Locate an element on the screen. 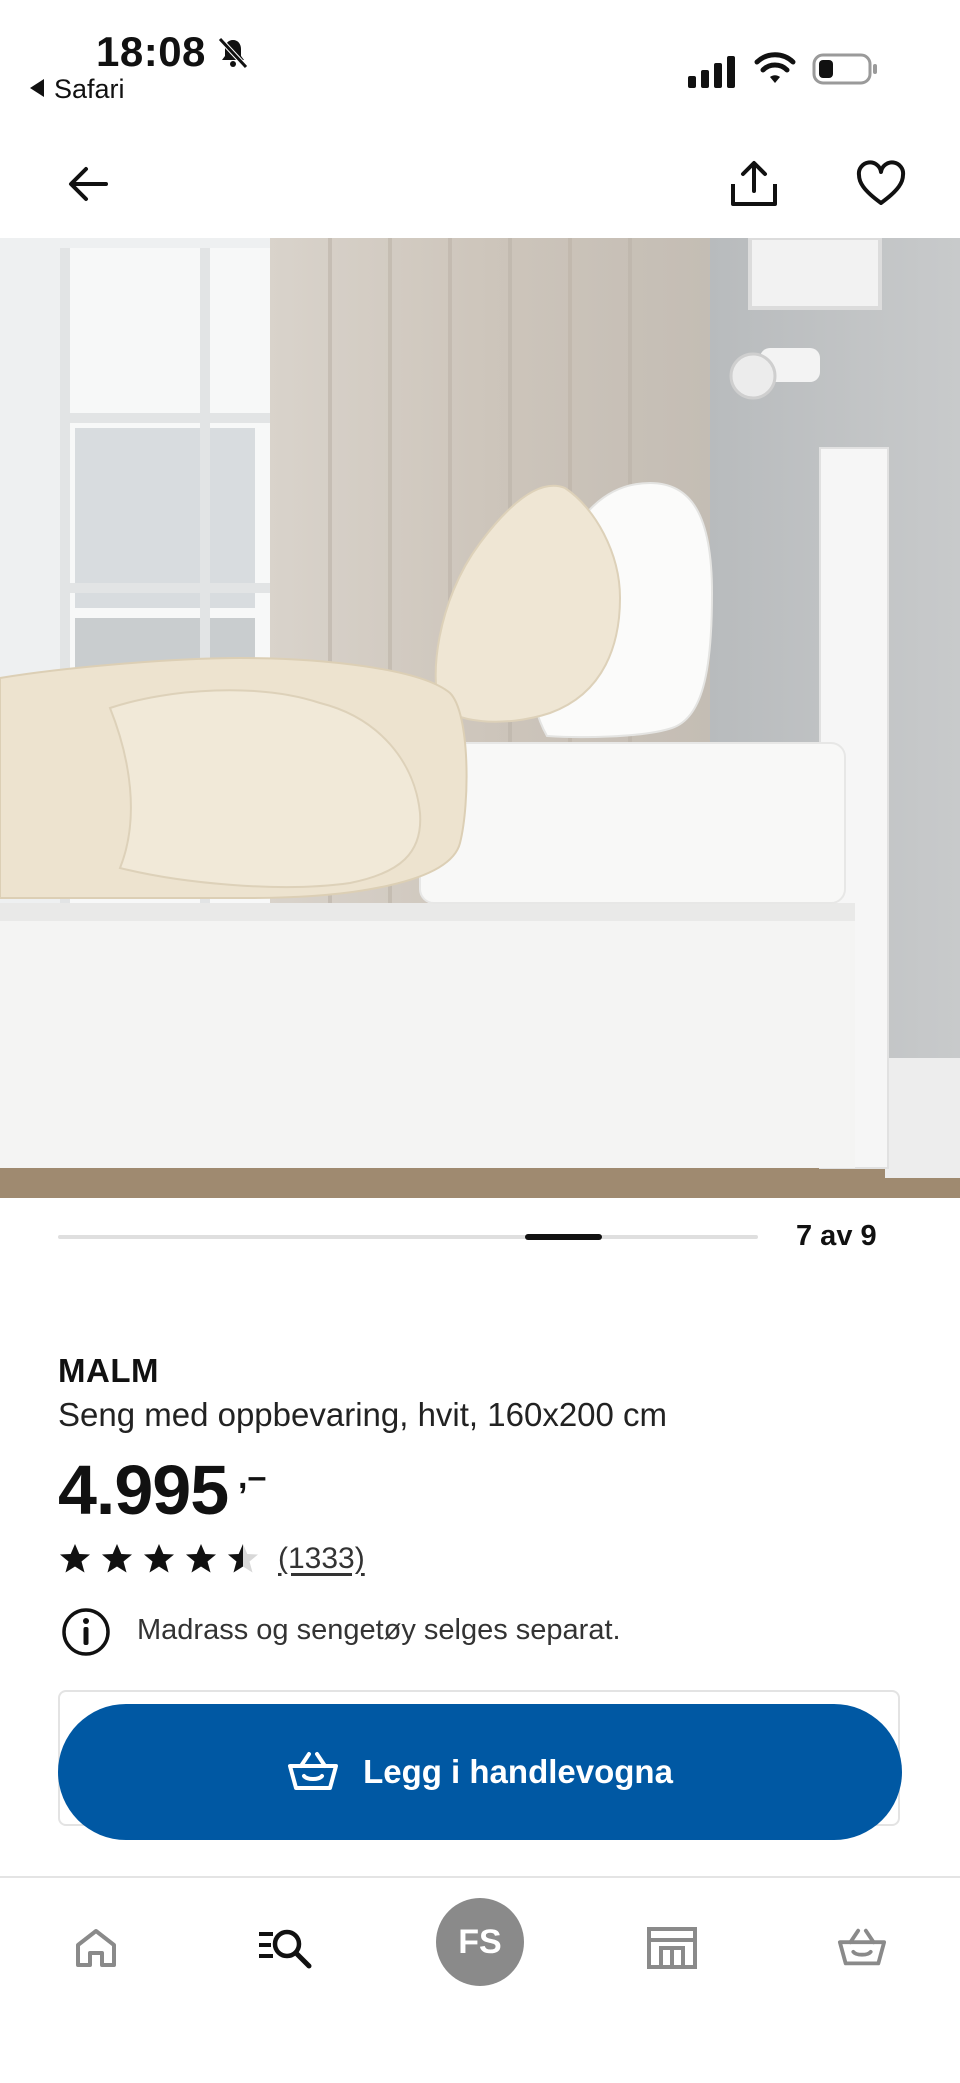  tab-home is located at coordinates (96, 1948).